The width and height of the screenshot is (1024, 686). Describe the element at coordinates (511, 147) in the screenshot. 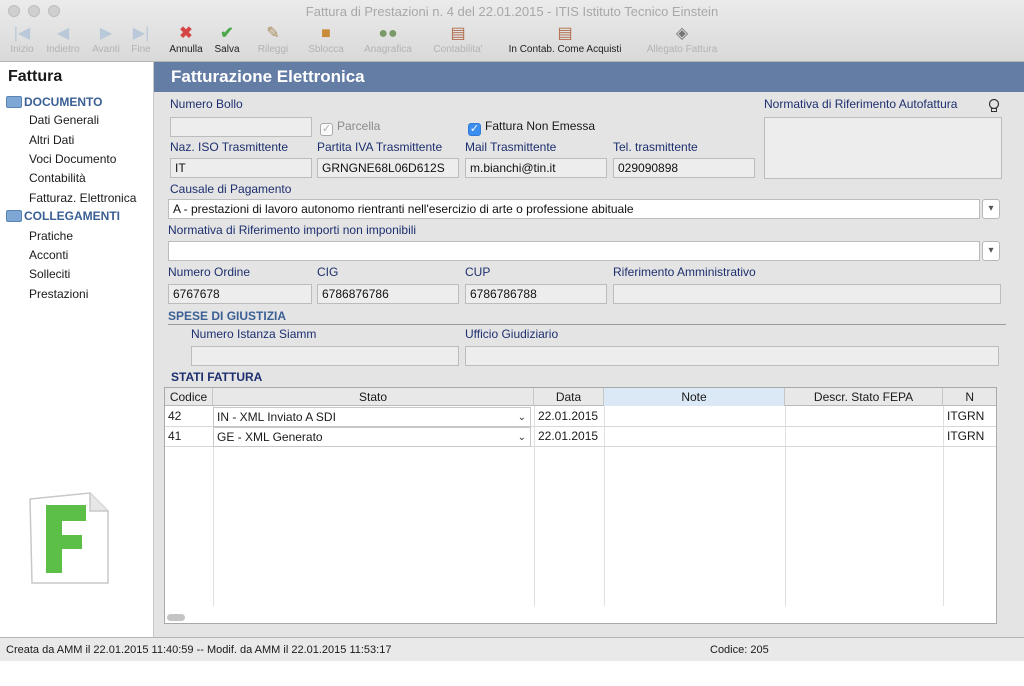

I see `mail-label: Mail Trasmittente` at that location.